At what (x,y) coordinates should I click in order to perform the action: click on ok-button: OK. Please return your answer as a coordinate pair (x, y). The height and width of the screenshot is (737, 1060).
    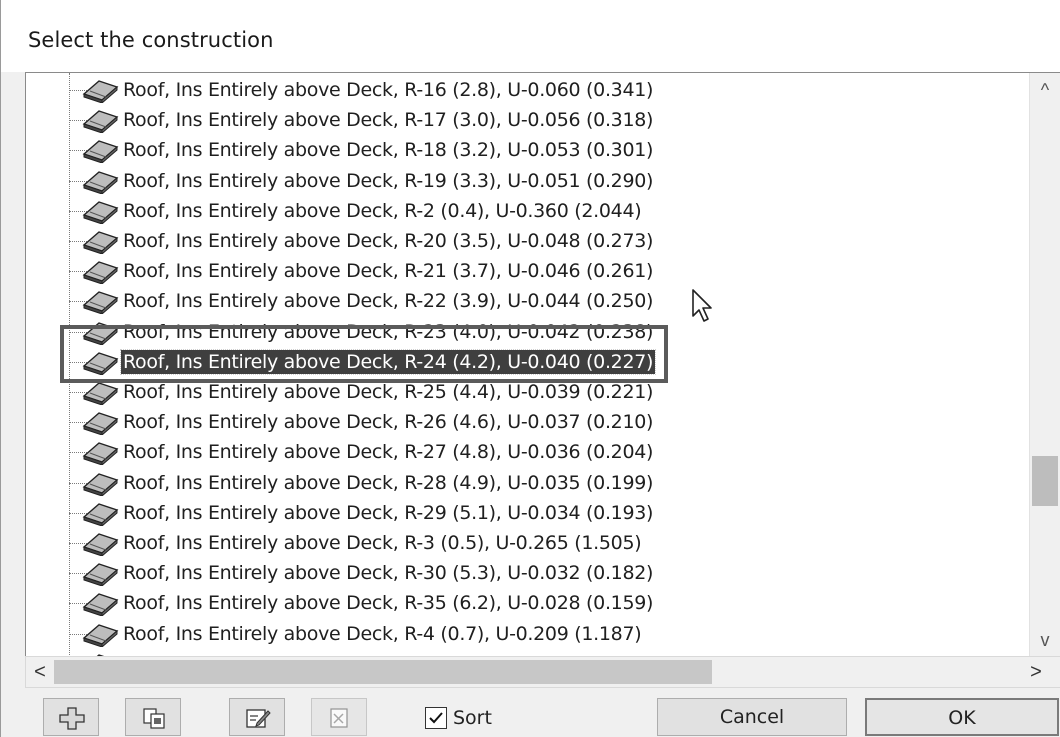
    Looking at the image, I should click on (962, 717).